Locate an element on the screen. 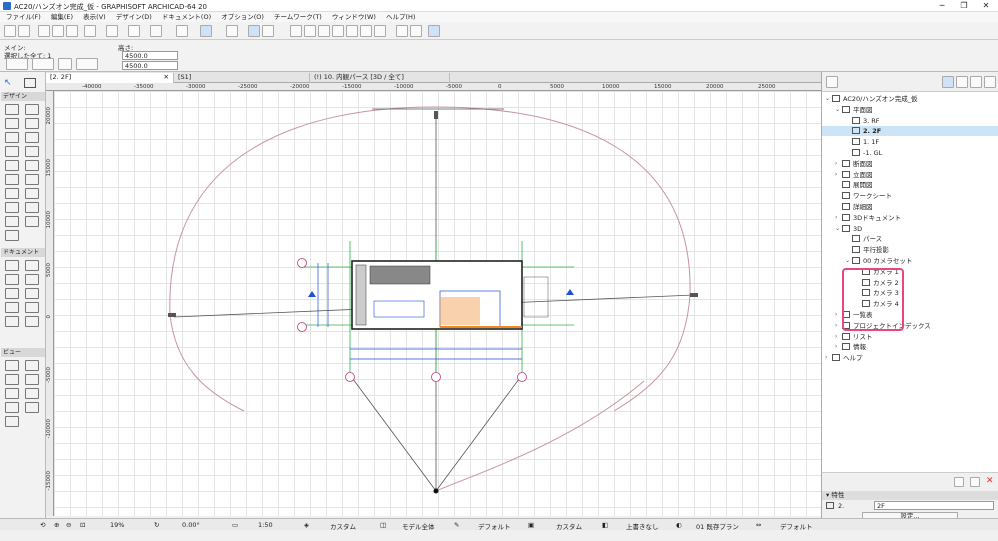 Image resolution: width=998 pixels, height=541 pixels. section-document: ドキュメント is located at coordinates (23, 252).